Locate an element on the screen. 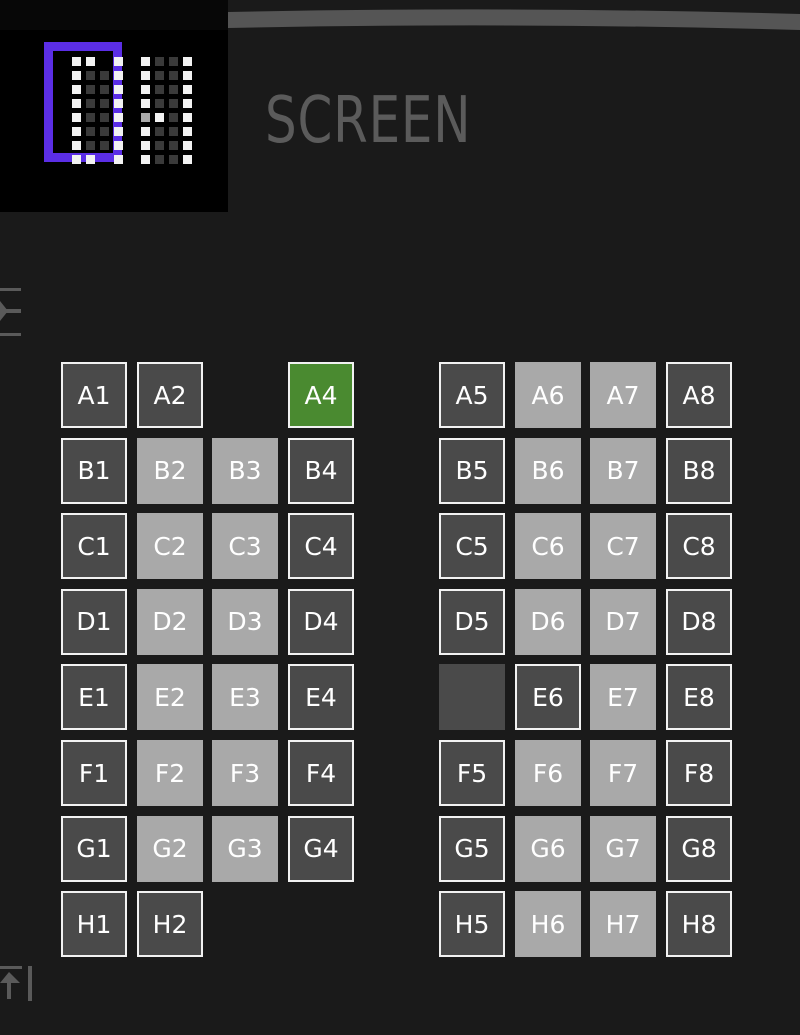  seat-a5: A5 is located at coordinates (472, 395).